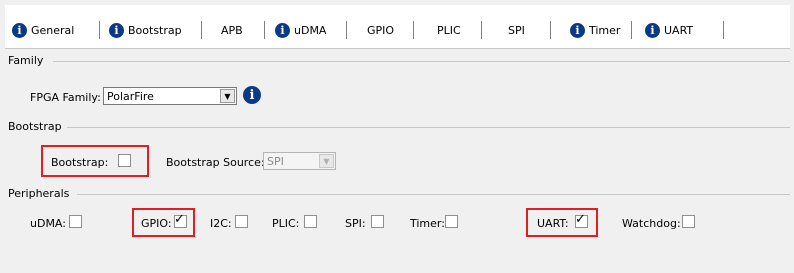 The width and height of the screenshot is (794, 273). Describe the element at coordinates (355, 223) in the screenshot. I see `spi-label: SPI:` at that location.